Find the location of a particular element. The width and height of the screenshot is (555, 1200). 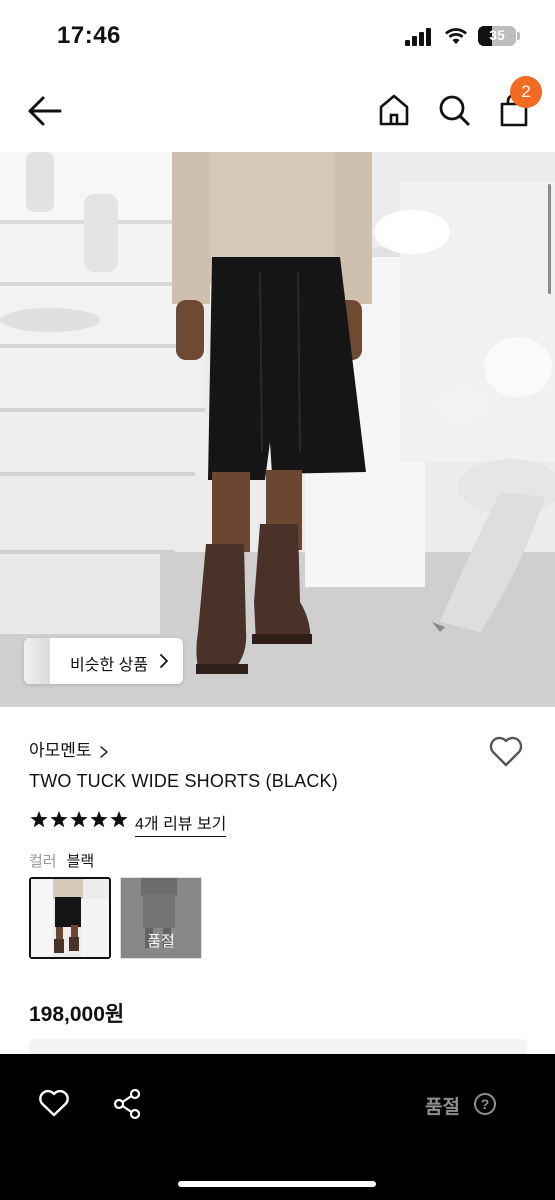

home-indicator is located at coordinates (277, 1184).